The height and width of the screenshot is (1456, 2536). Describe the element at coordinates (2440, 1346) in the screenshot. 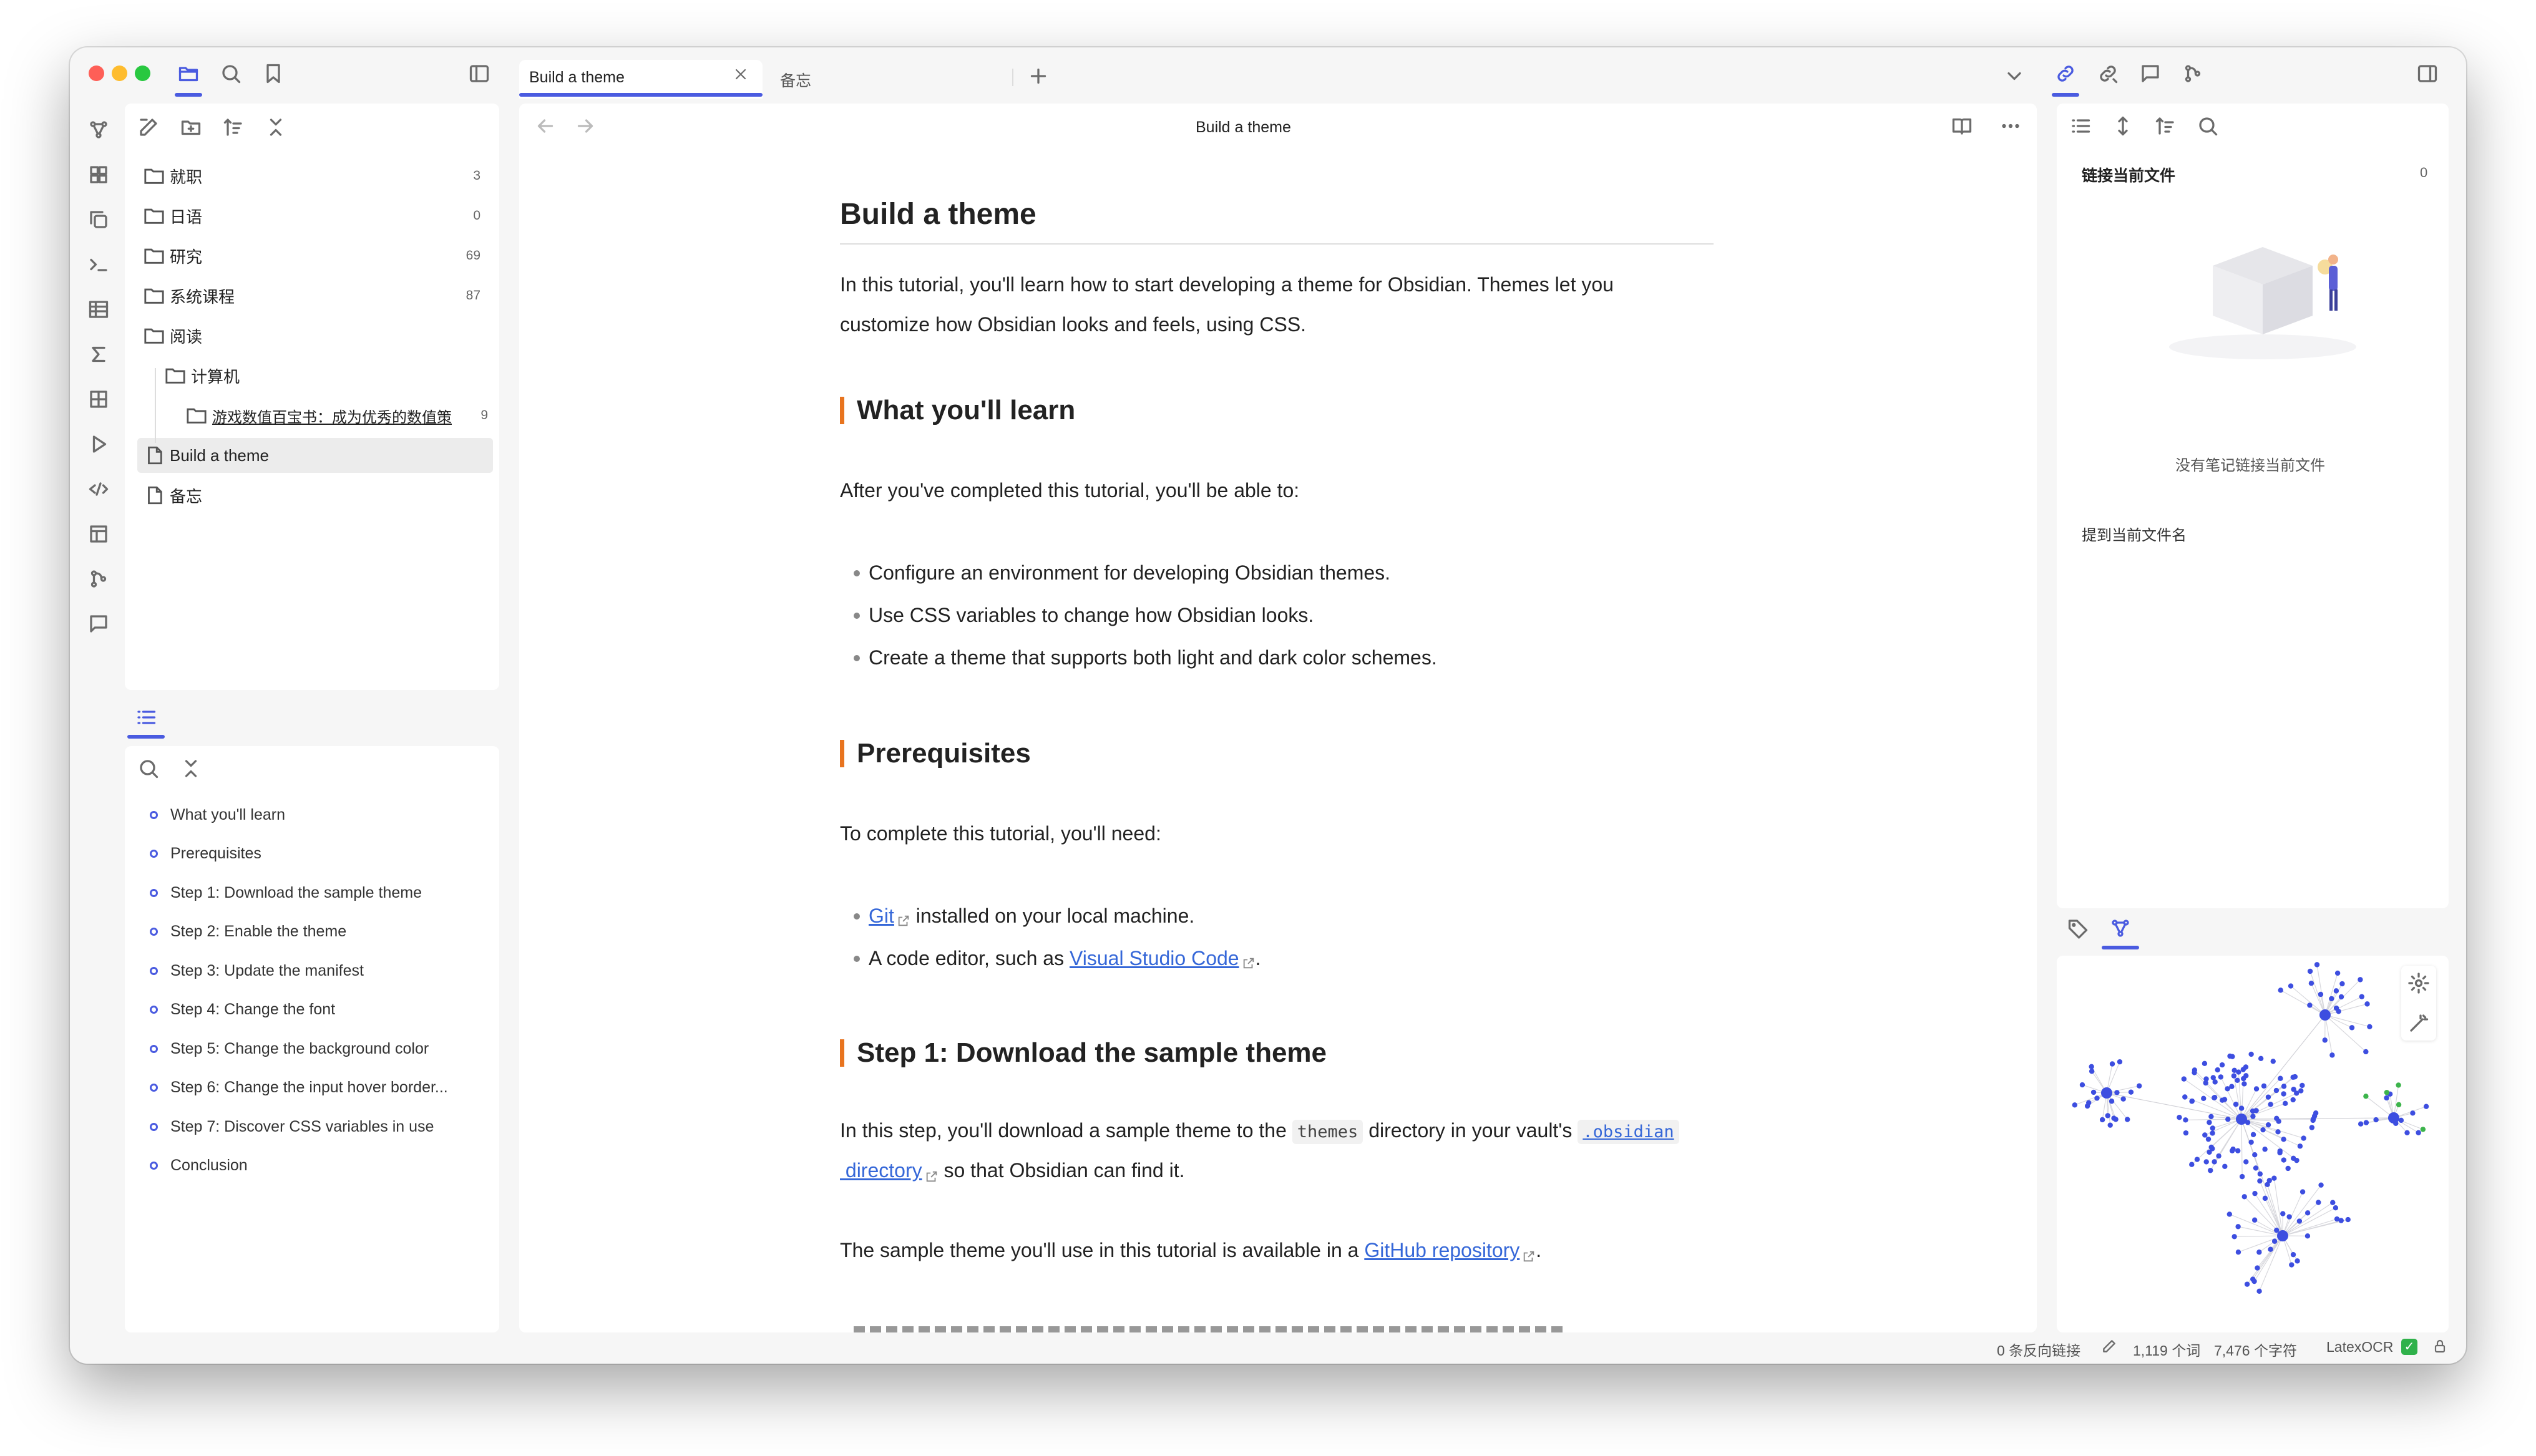

I see `lock-icon` at that location.